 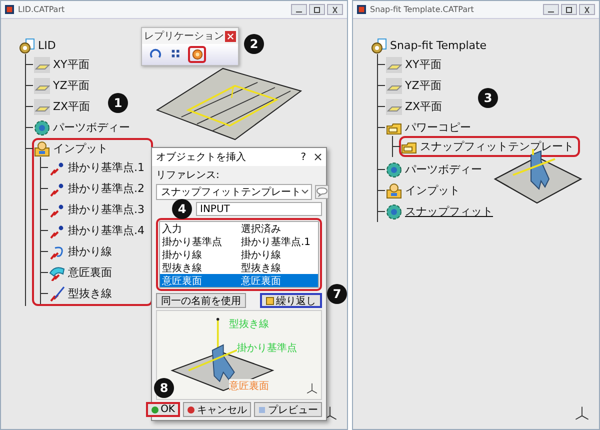 What do you see at coordinates (154, 410) in the screenshot?
I see `check-dot-icon` at bounding box center [154, 410].